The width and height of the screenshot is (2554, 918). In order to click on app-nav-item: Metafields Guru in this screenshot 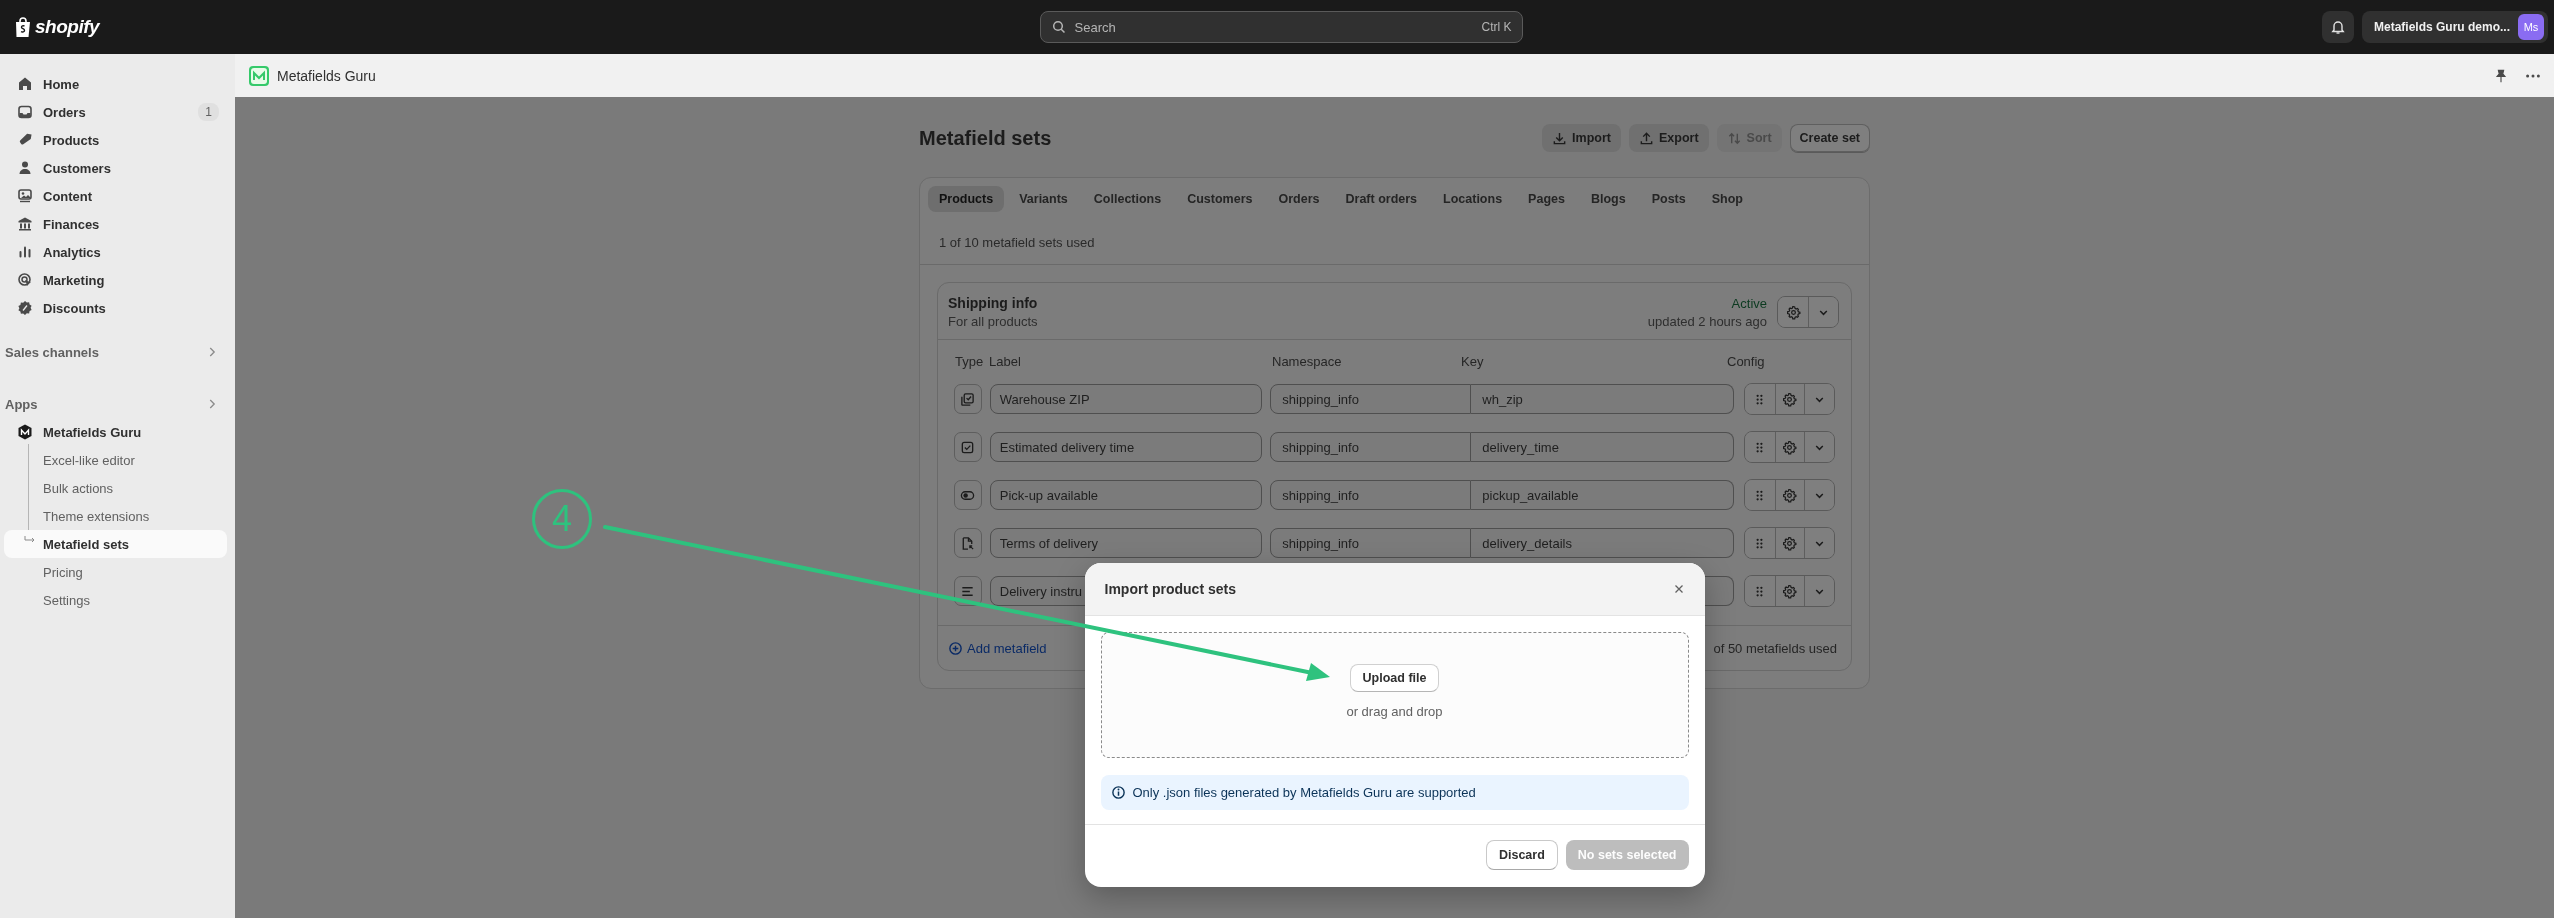, I will do `click(115, 432)`.